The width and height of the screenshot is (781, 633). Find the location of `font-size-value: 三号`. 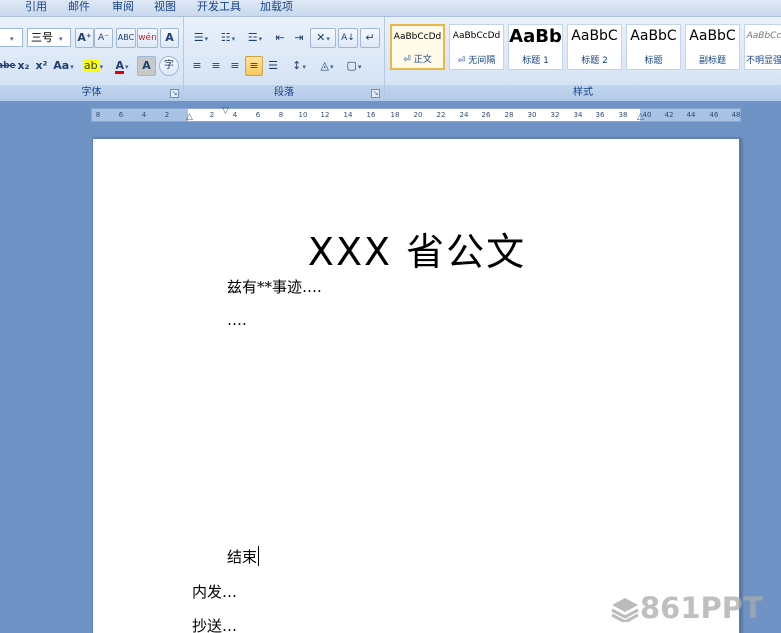

font-size-value: 三号 is located at coordinates (42, 37).